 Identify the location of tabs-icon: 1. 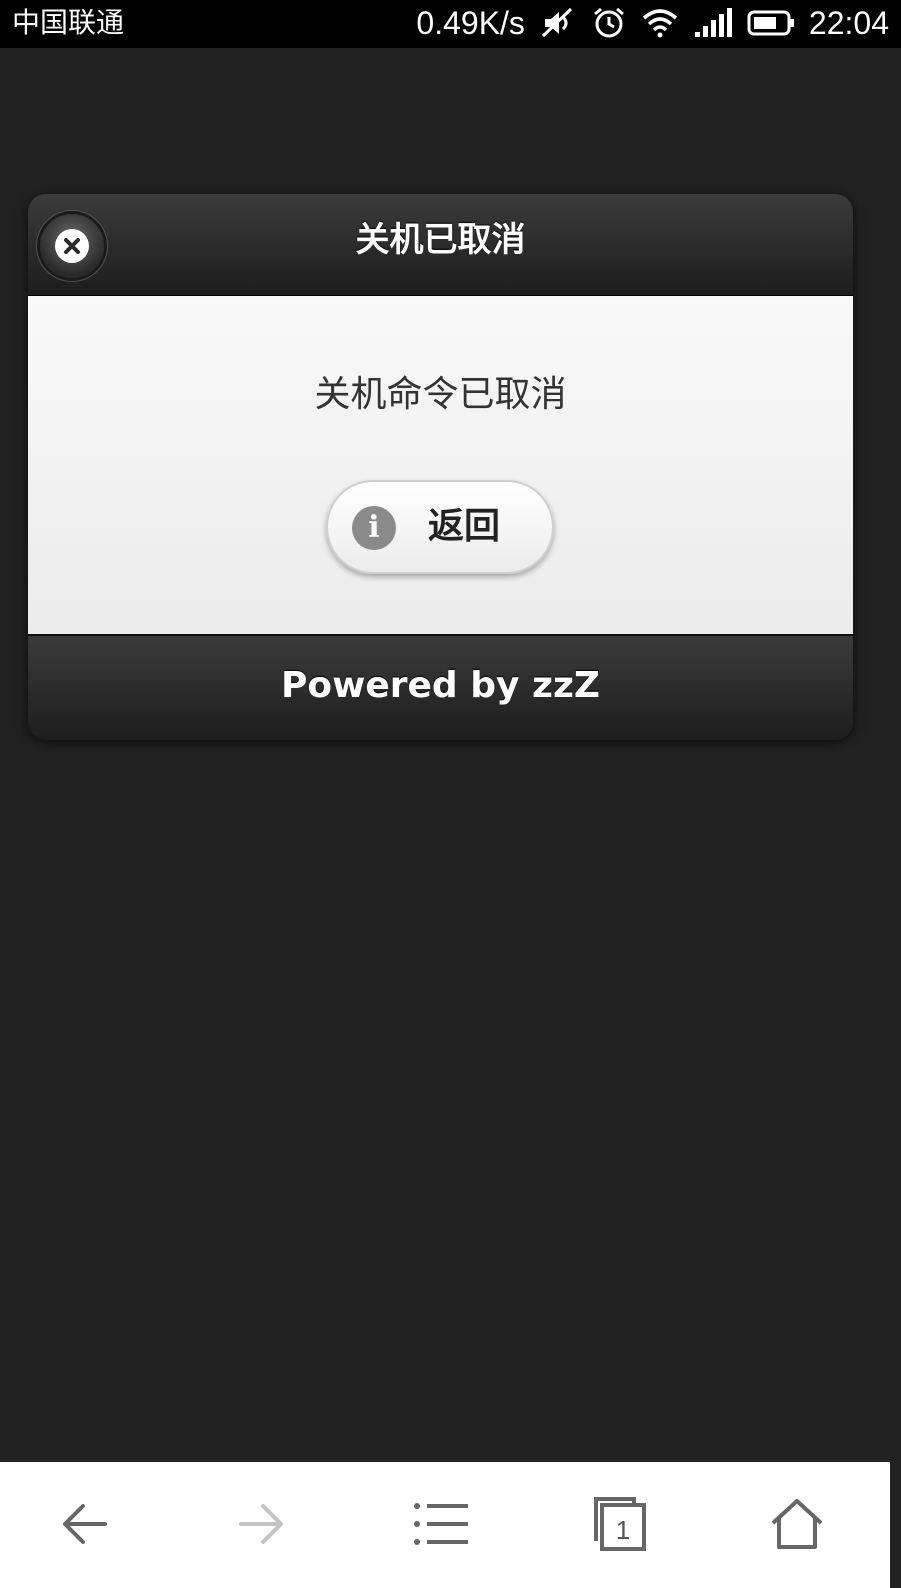
(620, 1524).